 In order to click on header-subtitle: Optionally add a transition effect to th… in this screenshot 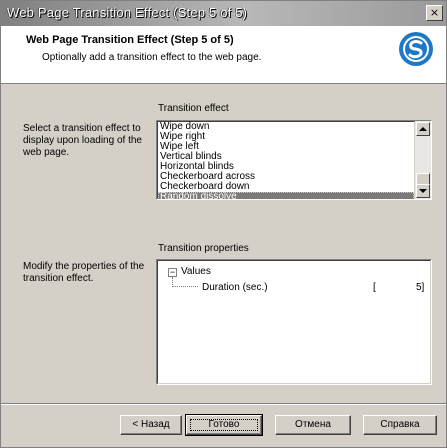, I will do `click(152, 57)`.